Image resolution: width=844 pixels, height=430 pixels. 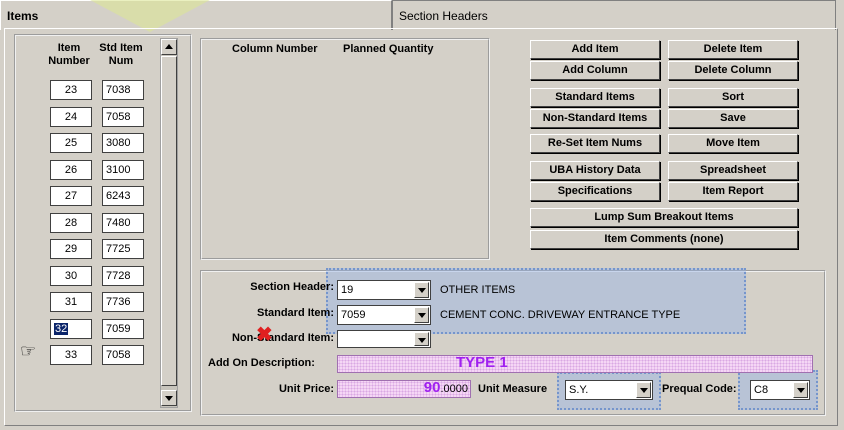 What do you see at coordinates (733, 97) in the screenshot?
I see `sort-button: Sort` at bounding box center [733, 97].